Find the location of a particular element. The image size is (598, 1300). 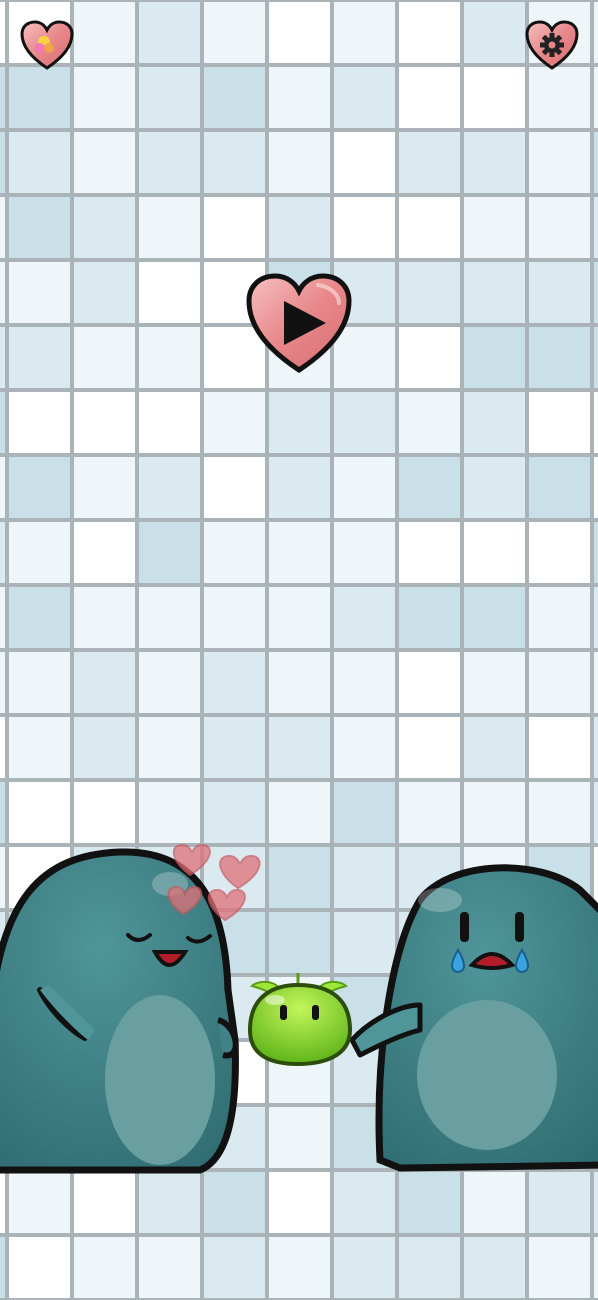

gallery-button is located at coordinates (47, 46).